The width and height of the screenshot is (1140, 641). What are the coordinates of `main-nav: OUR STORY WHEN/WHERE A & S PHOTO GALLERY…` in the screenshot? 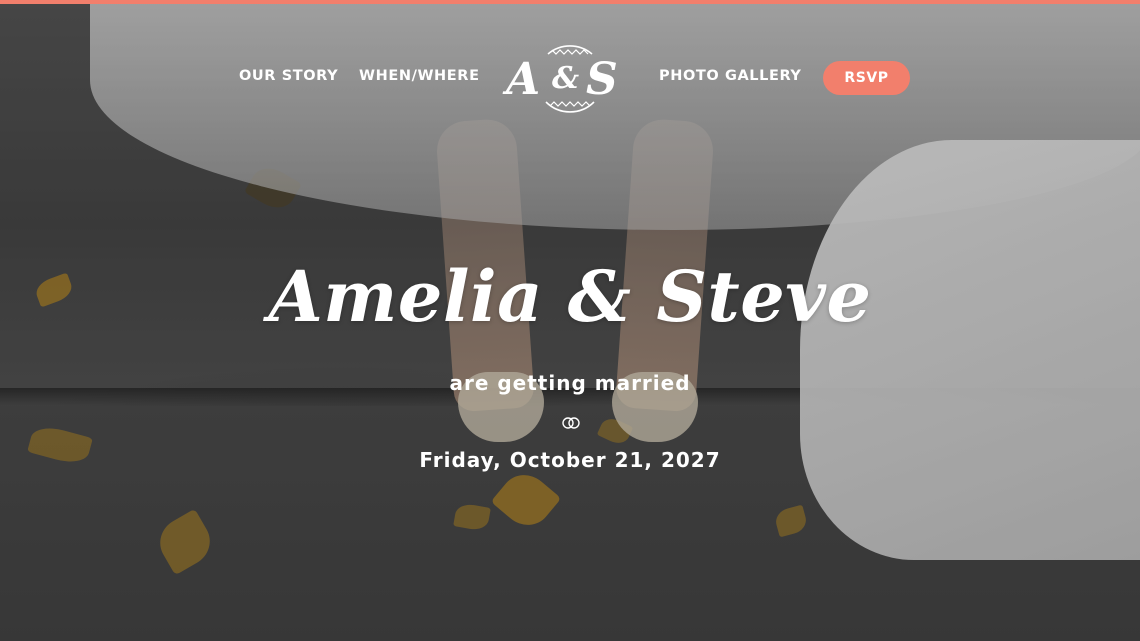 It's located at (570, 78).